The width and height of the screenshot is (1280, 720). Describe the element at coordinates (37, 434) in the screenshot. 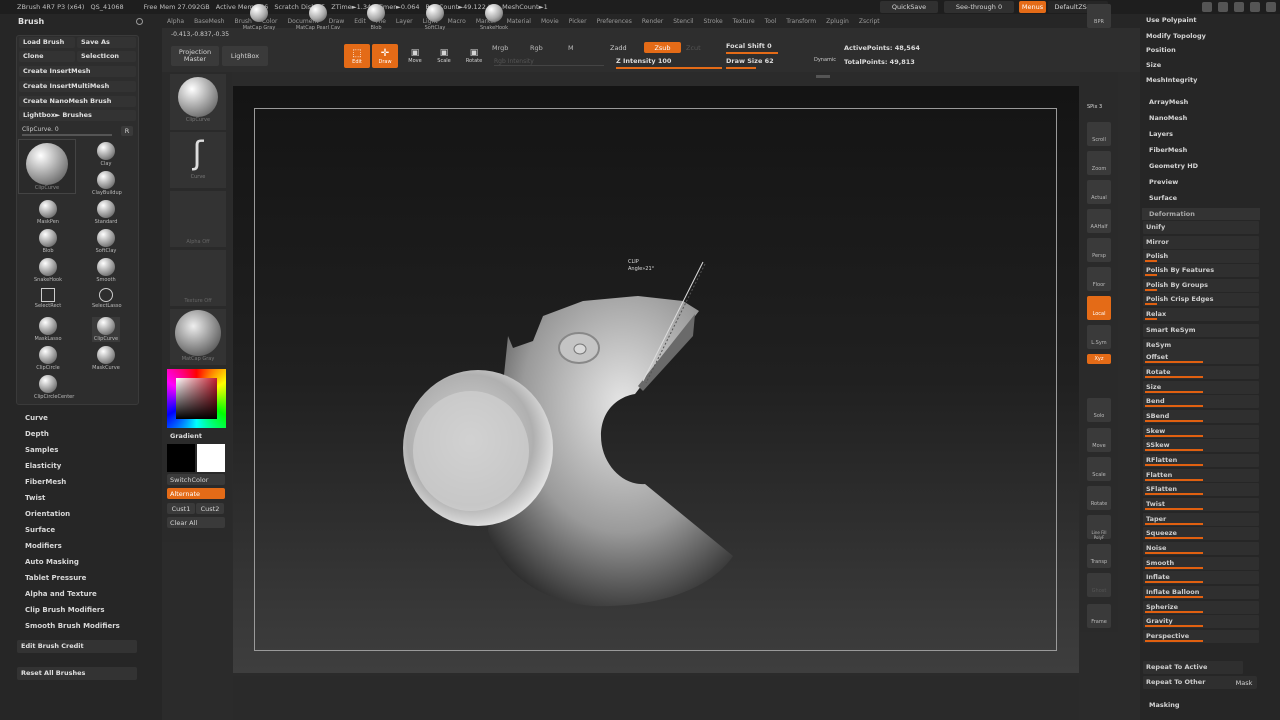

I see `menu-depth: Depth` at that location.